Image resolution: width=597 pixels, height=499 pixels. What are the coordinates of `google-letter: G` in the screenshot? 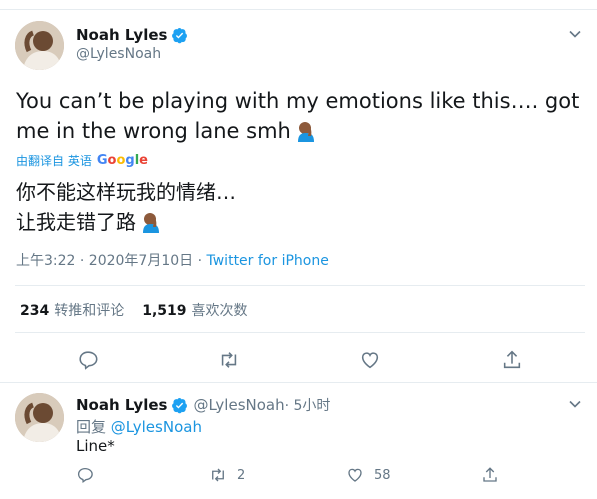 It's located at (102, 160).